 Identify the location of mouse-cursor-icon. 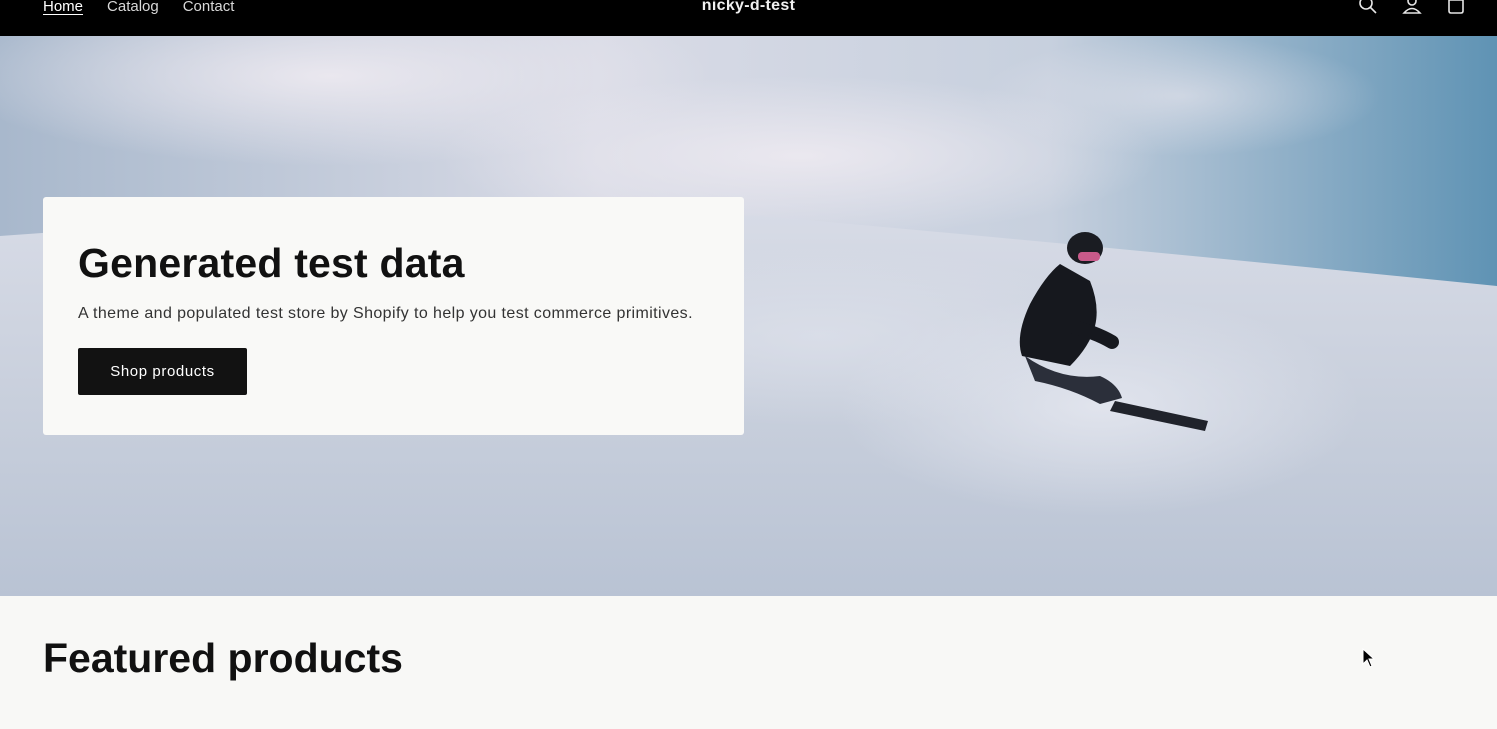
(1369, 658).